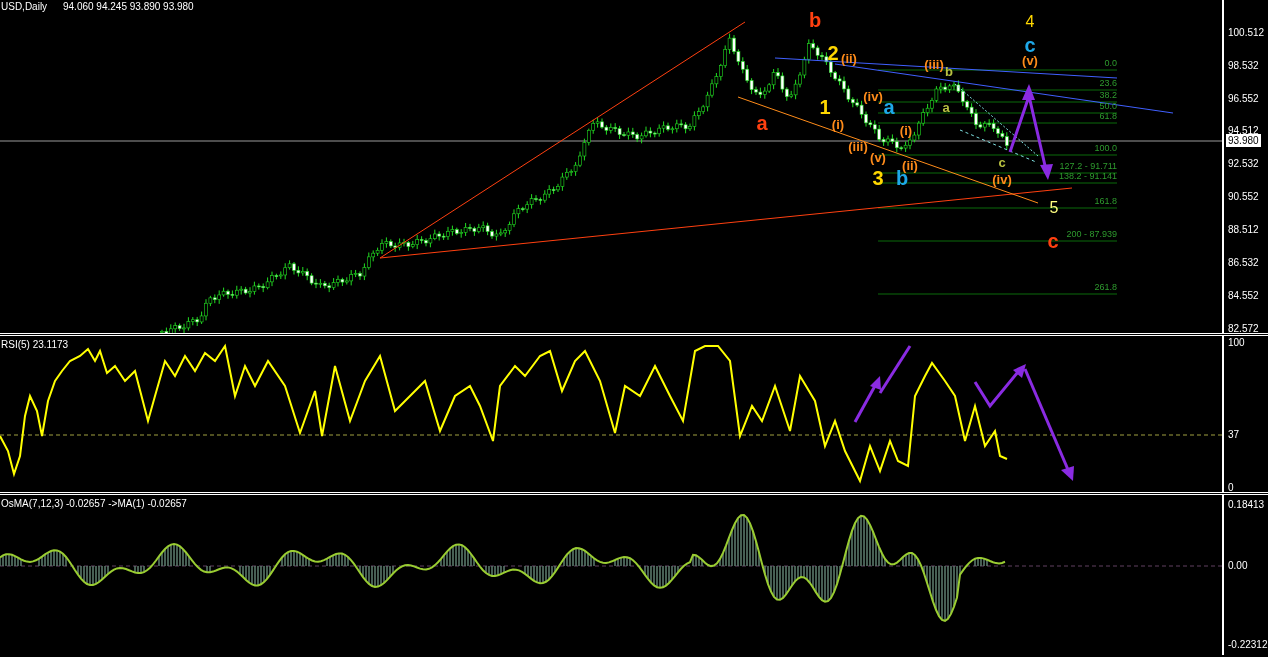  I want to click on price-axis-label: 84.552, so click(1243, 296).